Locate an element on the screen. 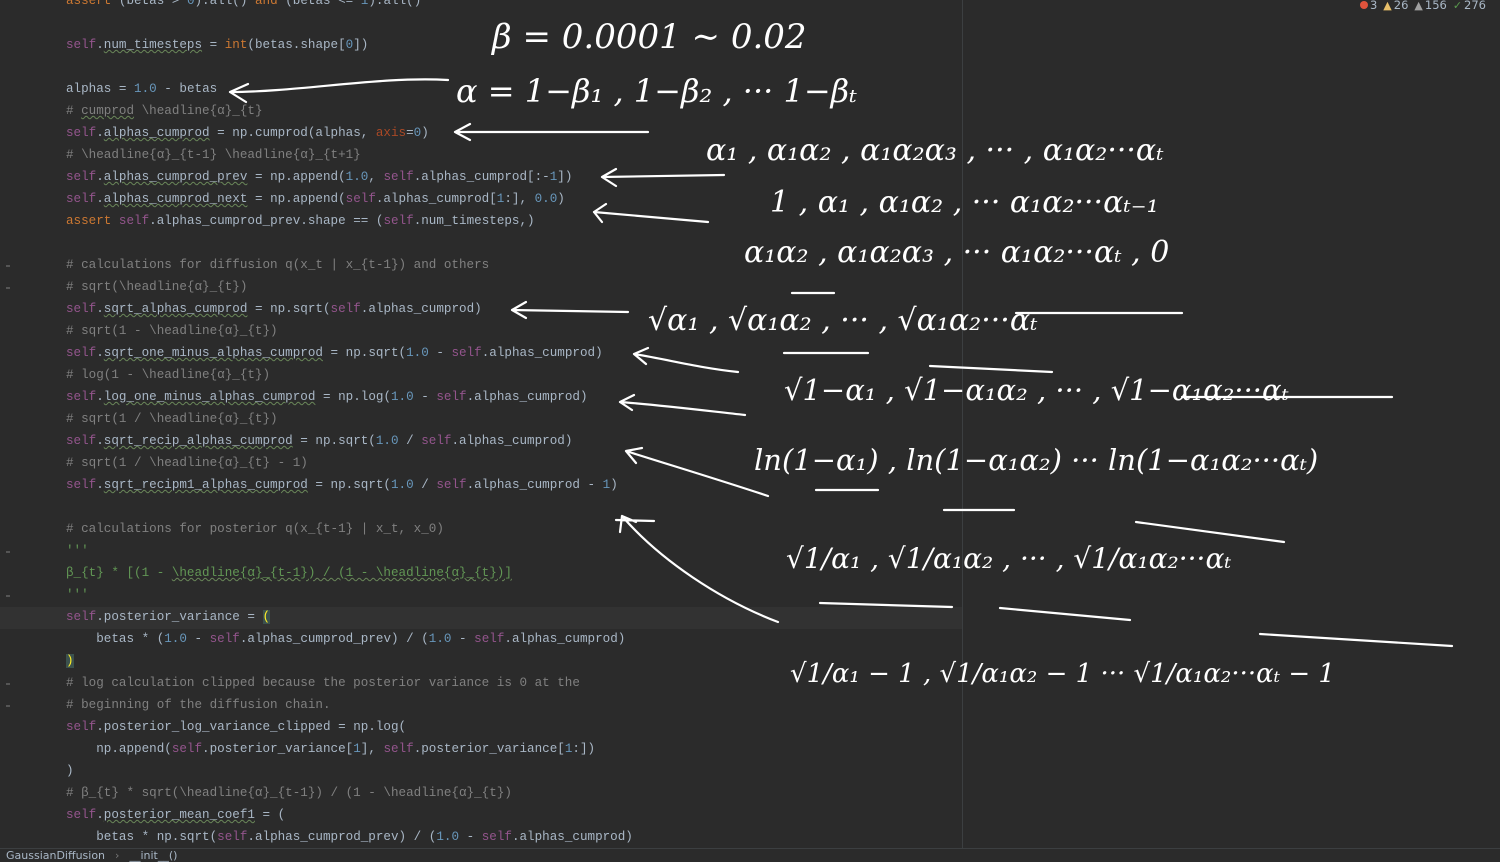 The height and width of the screenshot is (862, 1500). weak-warning-count: ▲ 156 is located at coordinates (1430, 6).